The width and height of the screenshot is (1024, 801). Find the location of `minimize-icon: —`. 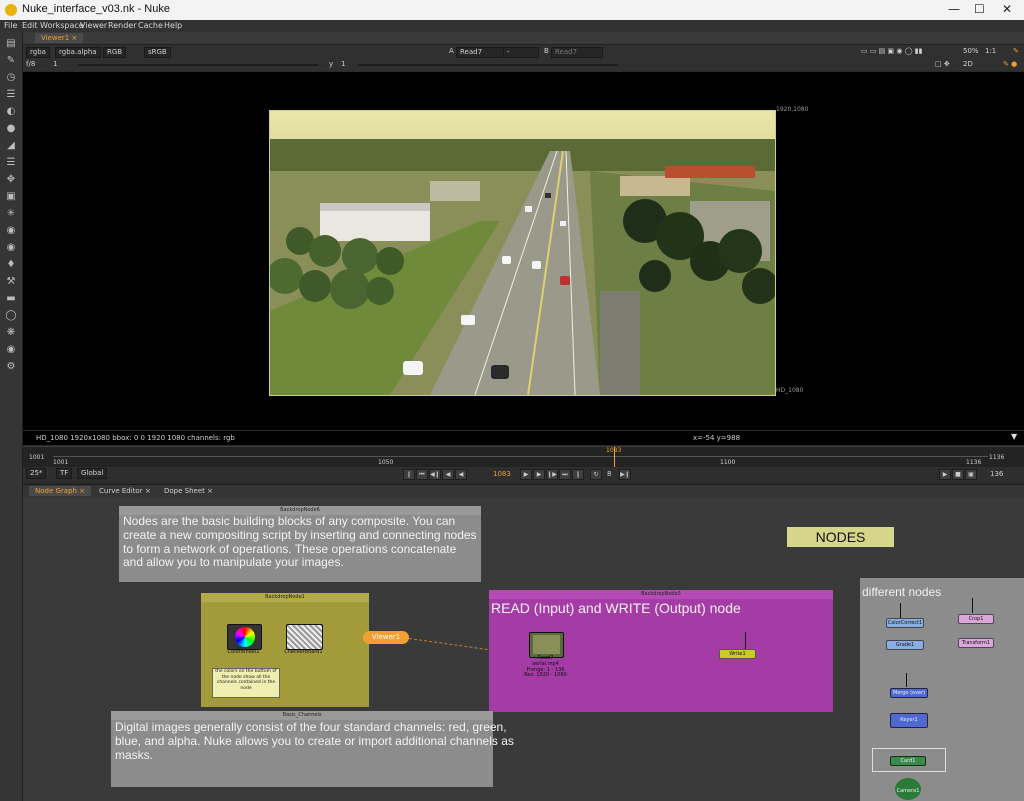

minimize-icon: — is located at coordinates (954, 9).